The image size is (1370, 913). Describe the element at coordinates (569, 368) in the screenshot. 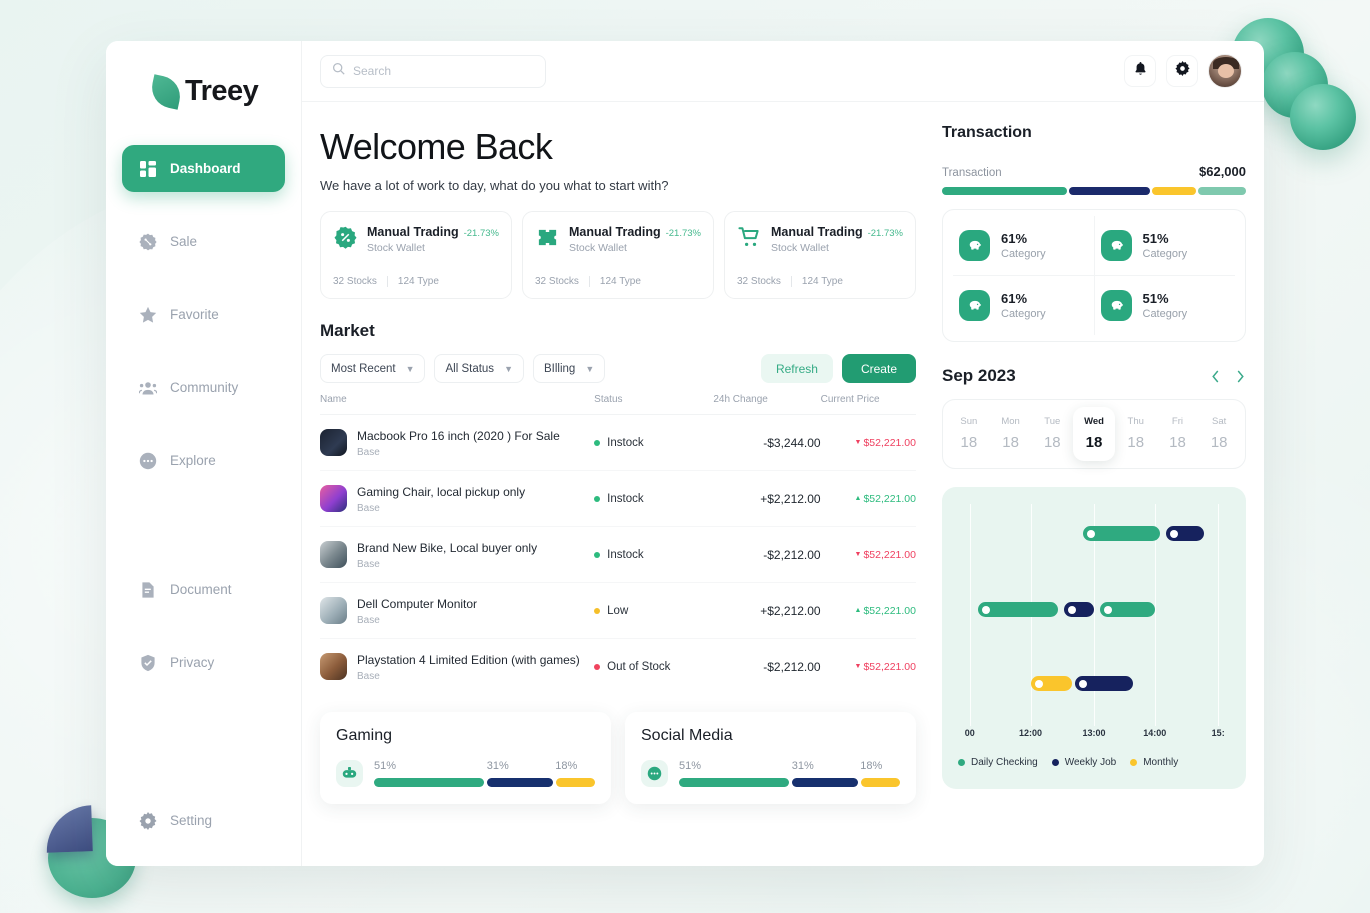

I see `filter-billing: BIlling ▼` at that location.